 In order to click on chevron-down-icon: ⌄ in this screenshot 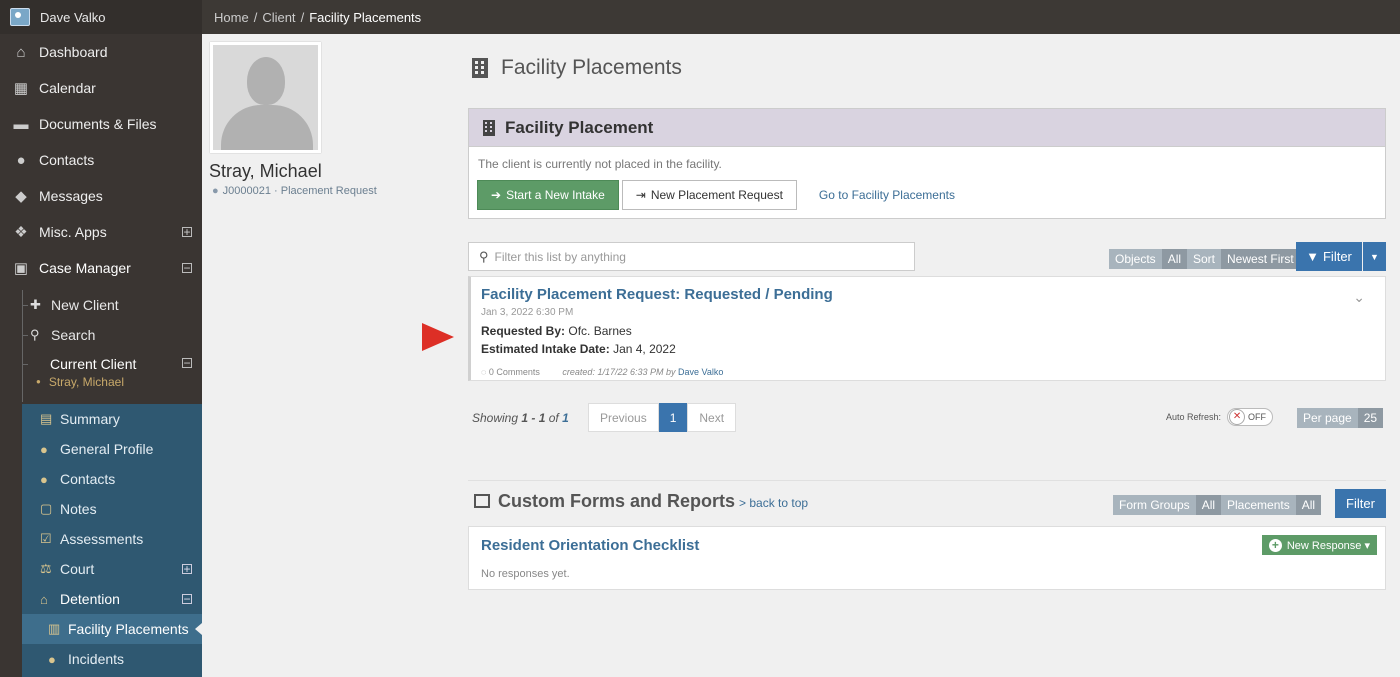, I will do `click(1359, 297)`.